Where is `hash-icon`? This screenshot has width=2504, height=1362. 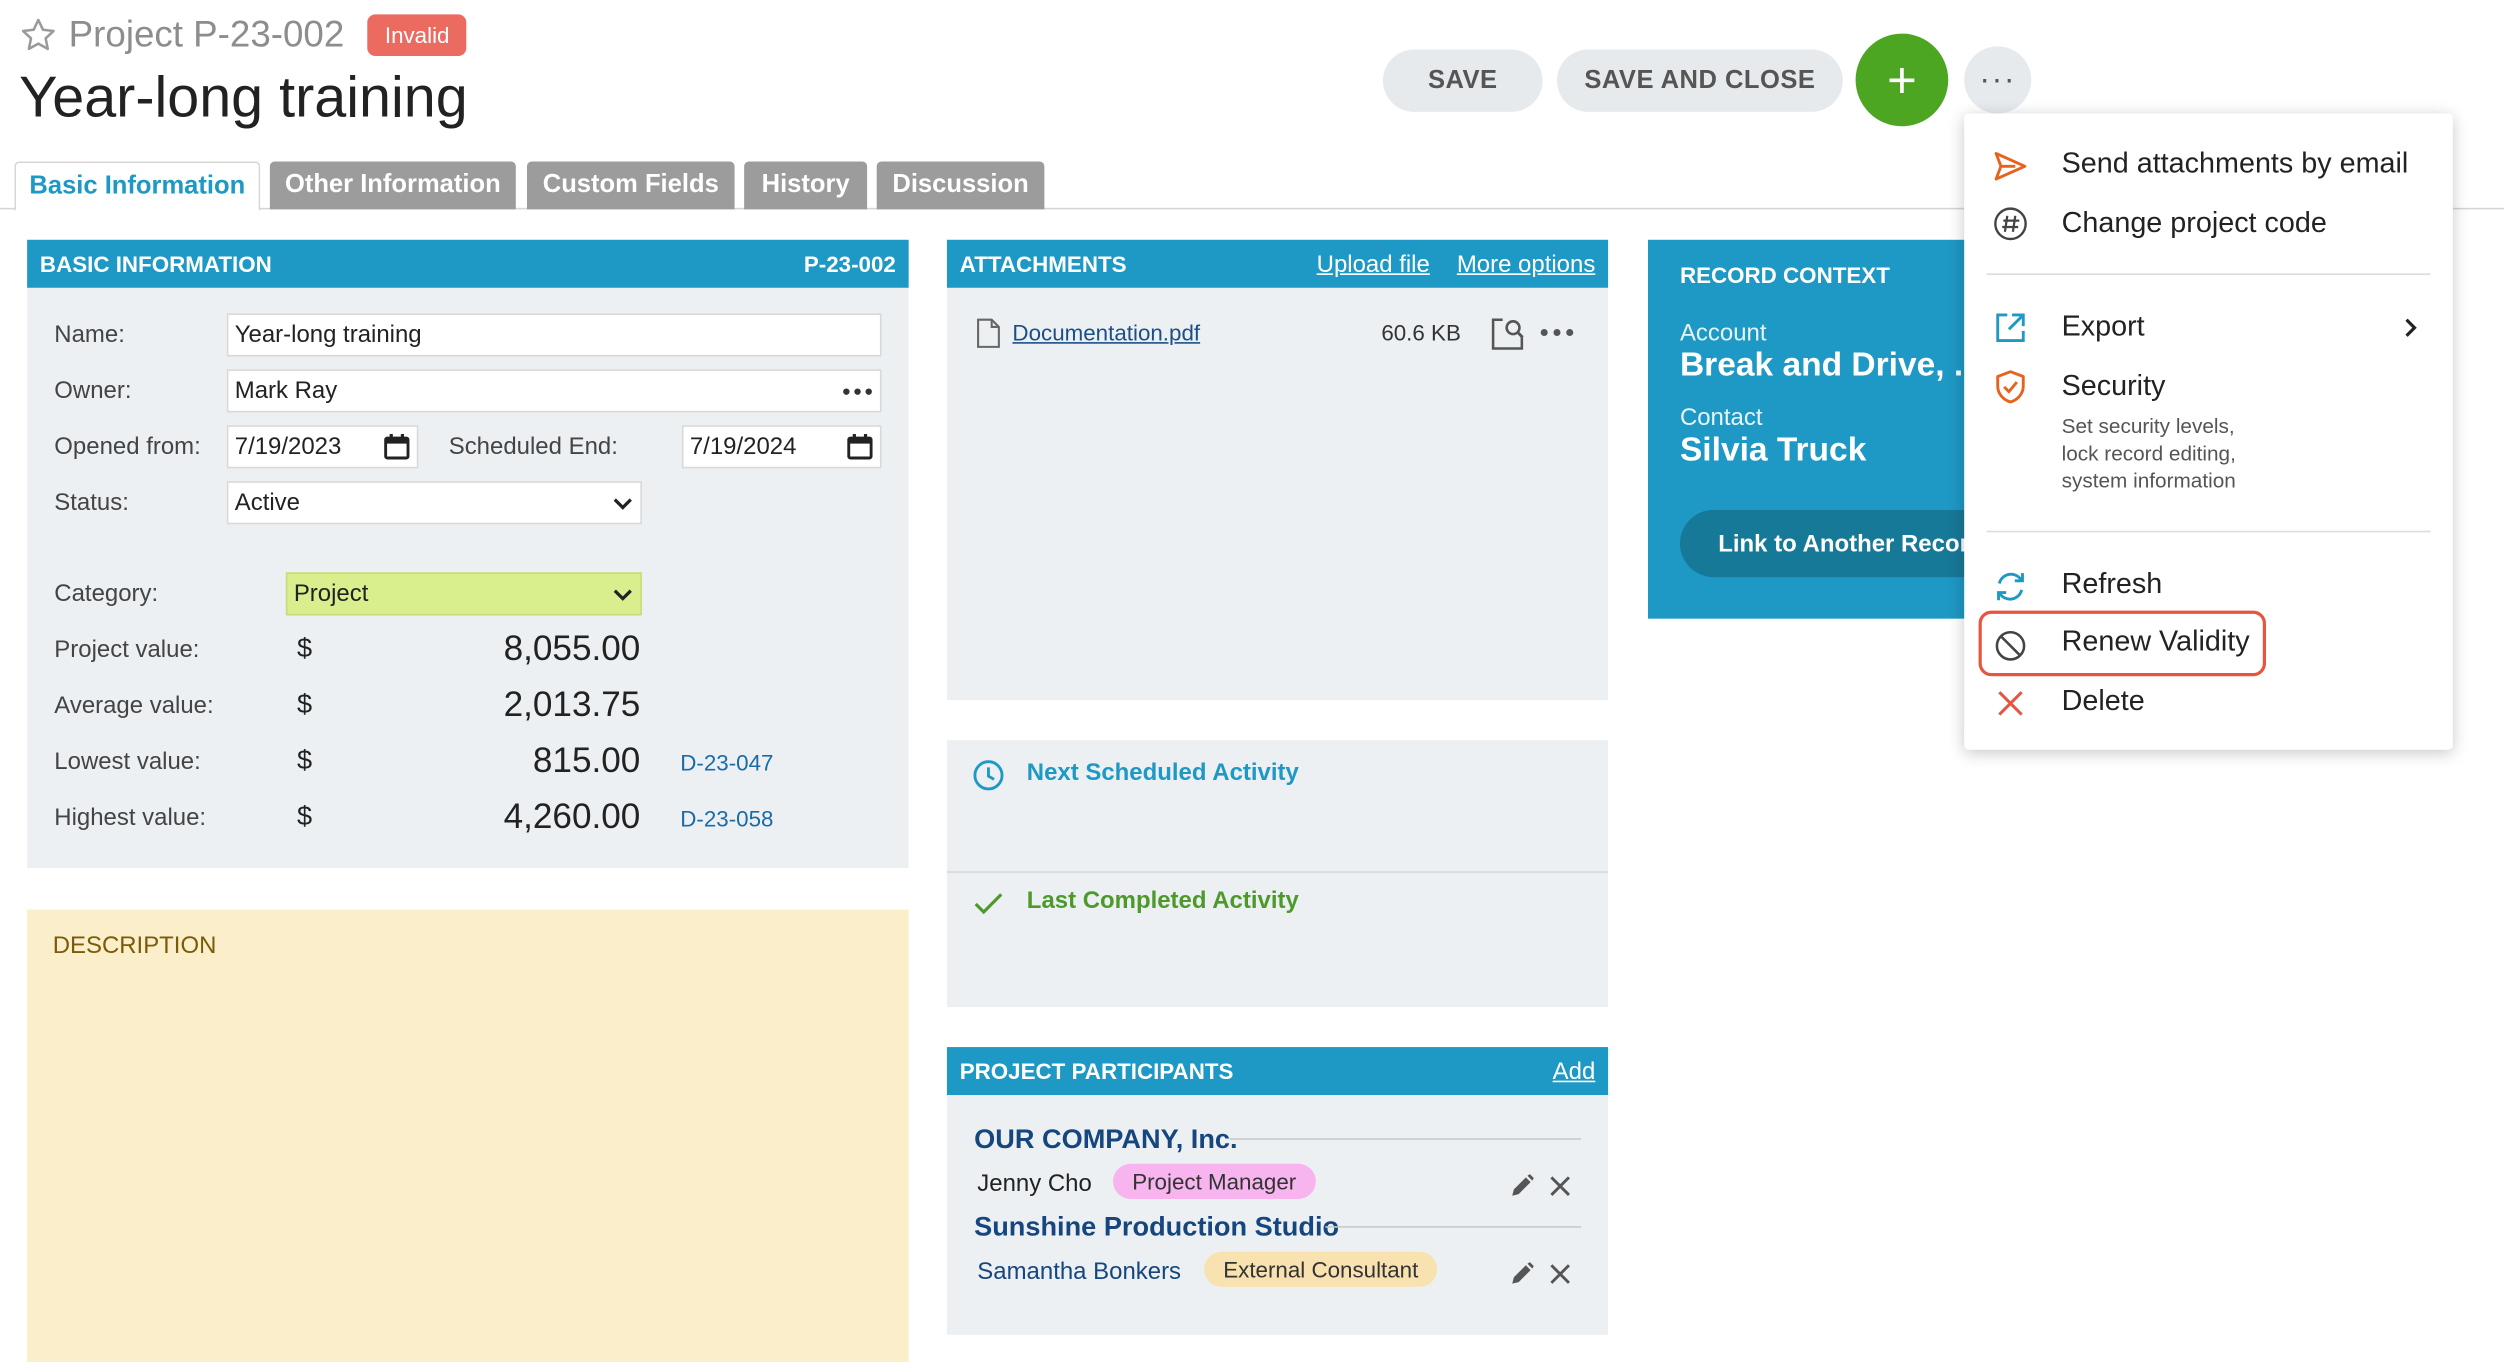
hash-icon is located at coordinates (2010, 224).